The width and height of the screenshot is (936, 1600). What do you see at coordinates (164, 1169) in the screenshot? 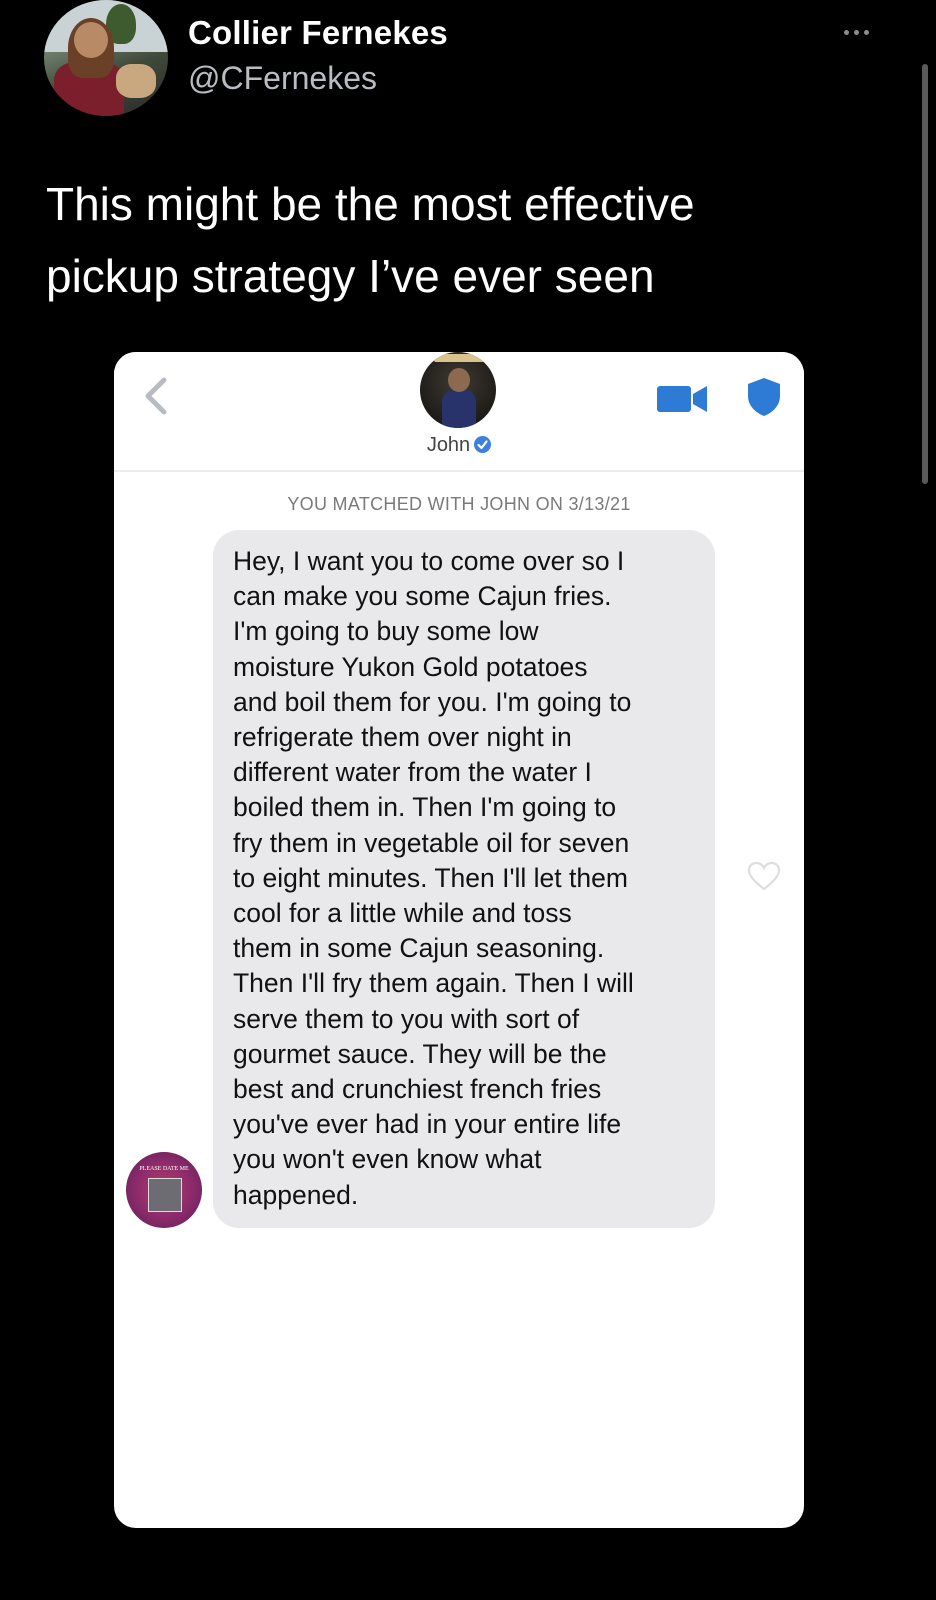
I see `sender-avatar-caption: PLEASE DATE ME` at bounding box center [164, 1169].